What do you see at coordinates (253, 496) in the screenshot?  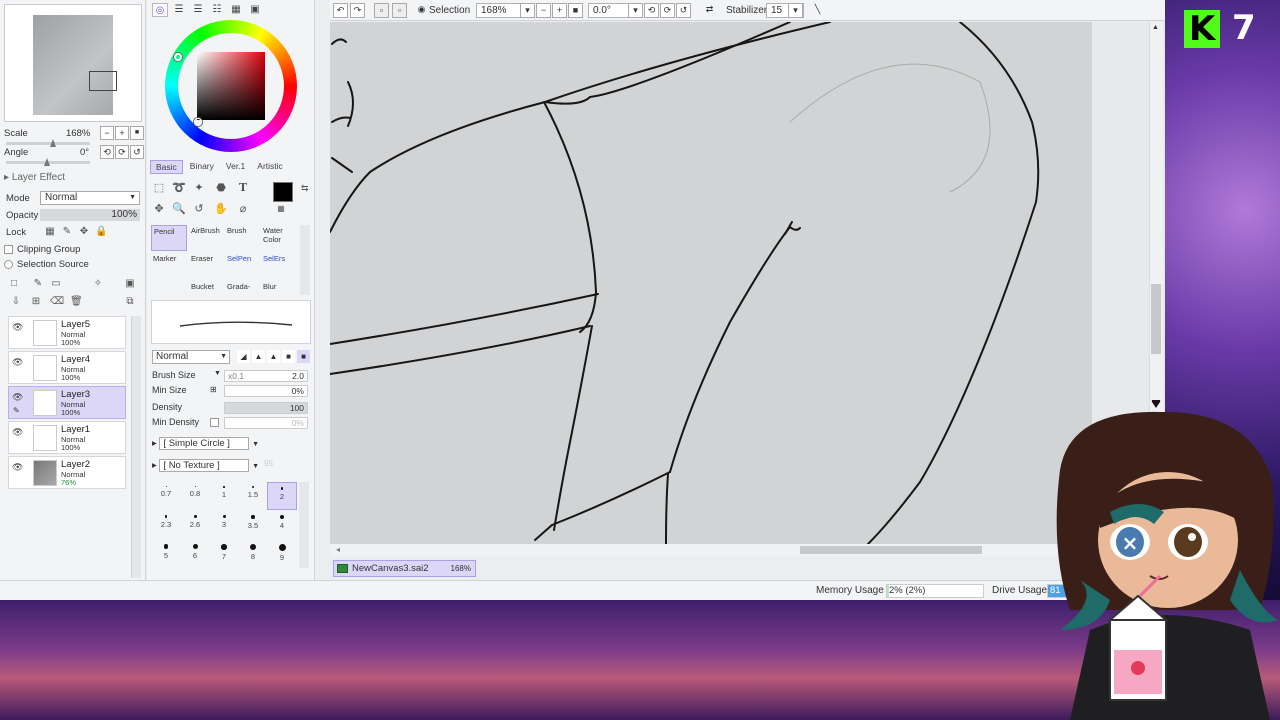 I see `brush-size-preset: 1.5` at bounding box center [253, 496].